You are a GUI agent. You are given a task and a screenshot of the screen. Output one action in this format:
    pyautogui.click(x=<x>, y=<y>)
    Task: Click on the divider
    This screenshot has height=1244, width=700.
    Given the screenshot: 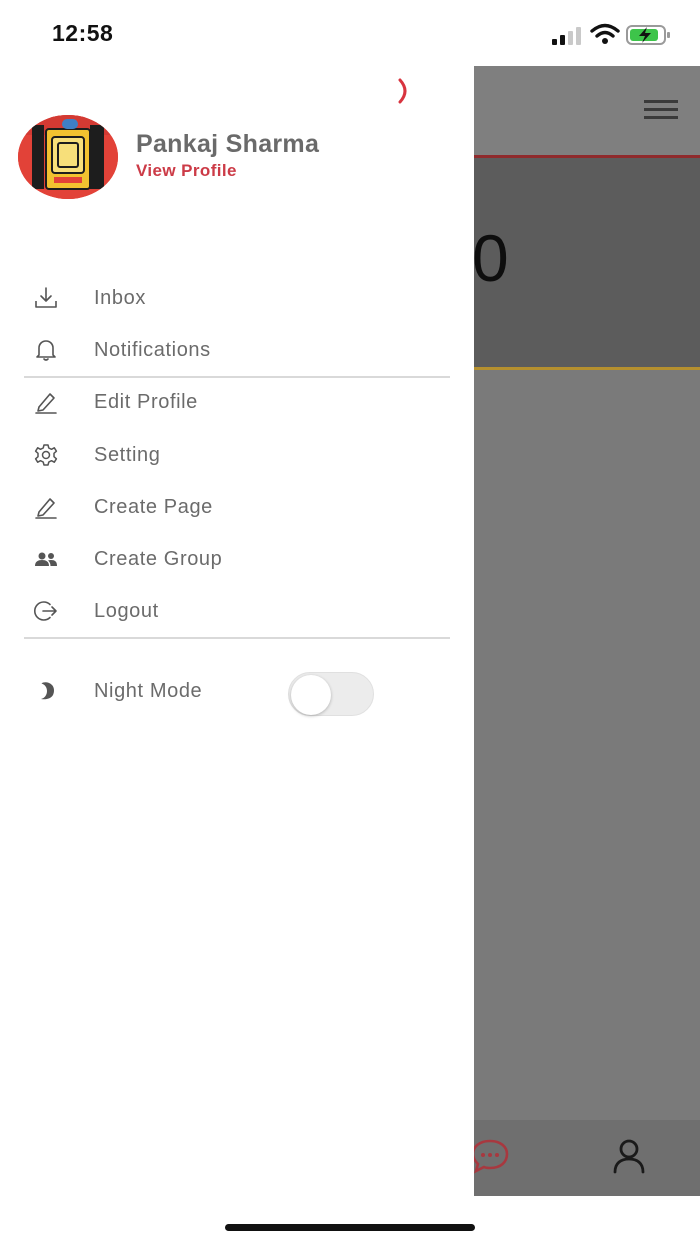 What is the action you would take?
    pyautogui.click(x=237, y=638)
    